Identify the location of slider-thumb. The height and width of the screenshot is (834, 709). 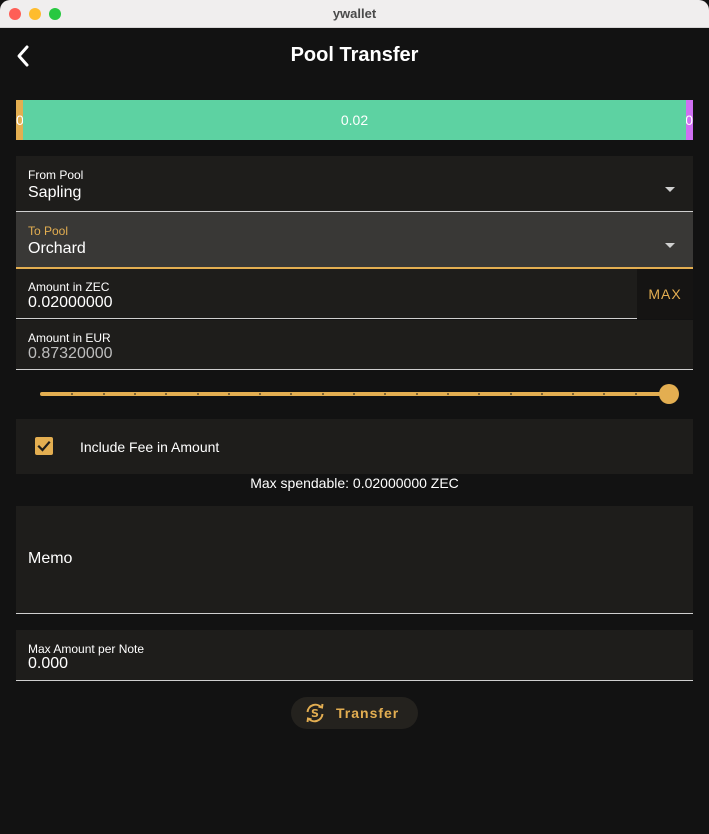
(669, 394).